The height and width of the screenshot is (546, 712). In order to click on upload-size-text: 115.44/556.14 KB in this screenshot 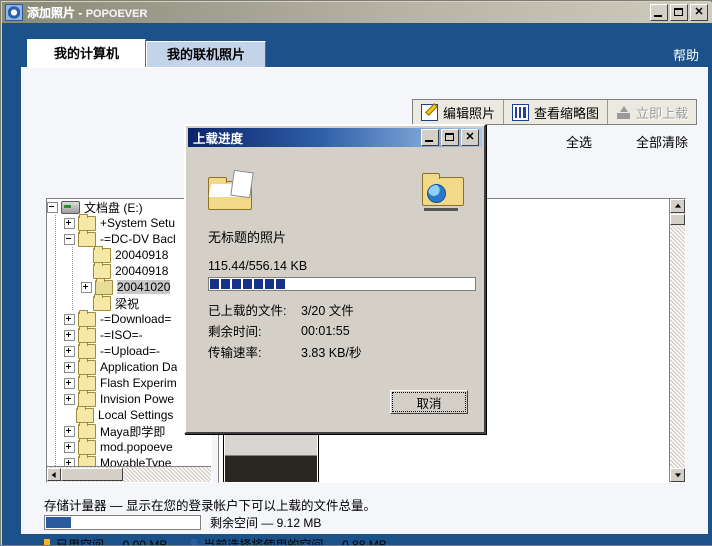, I will do `click(258, 266)`.